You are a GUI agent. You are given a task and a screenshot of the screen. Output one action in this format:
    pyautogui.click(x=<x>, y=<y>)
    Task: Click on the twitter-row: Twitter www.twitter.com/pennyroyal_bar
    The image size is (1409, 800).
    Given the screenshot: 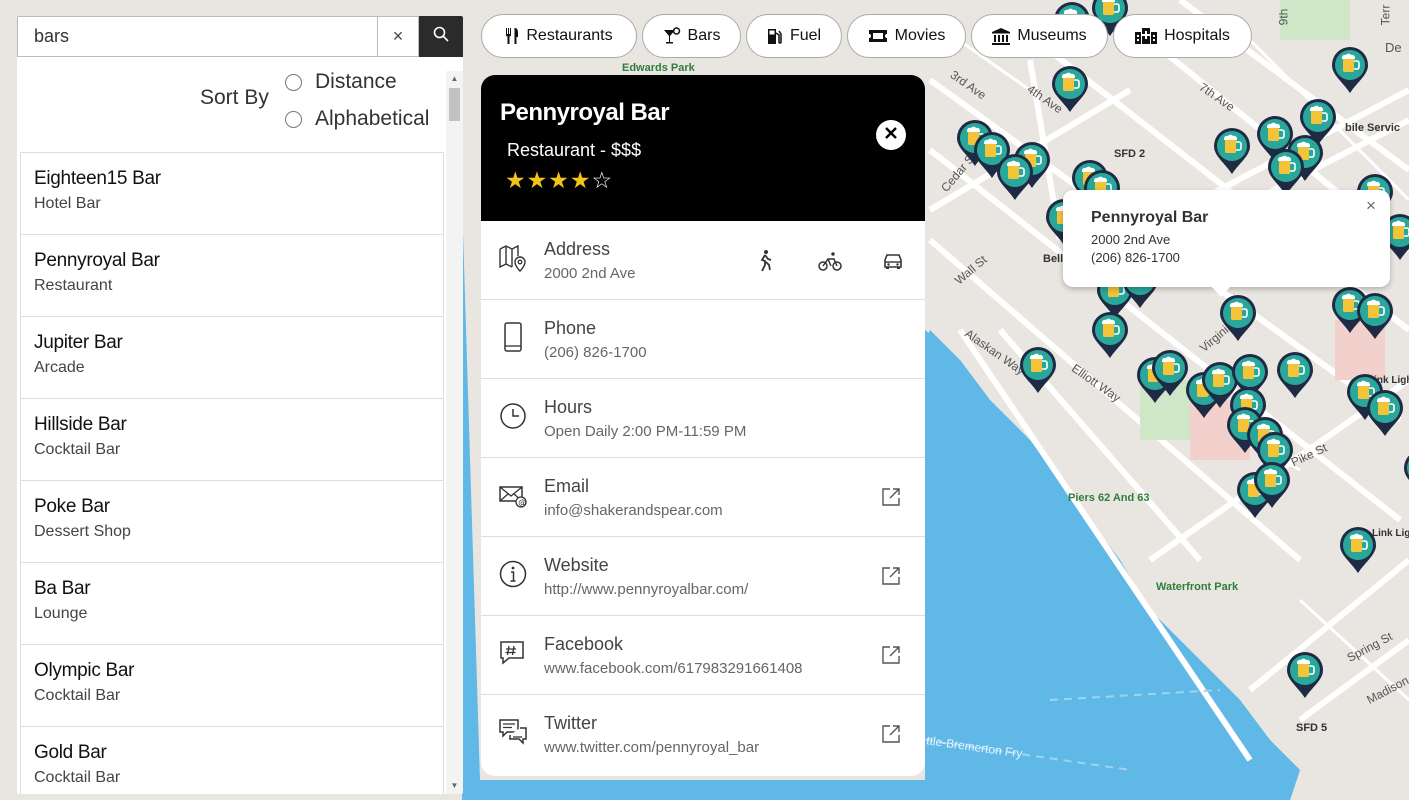 What is the action you would take?
    pyautogui.click(x=703, y=734)
    